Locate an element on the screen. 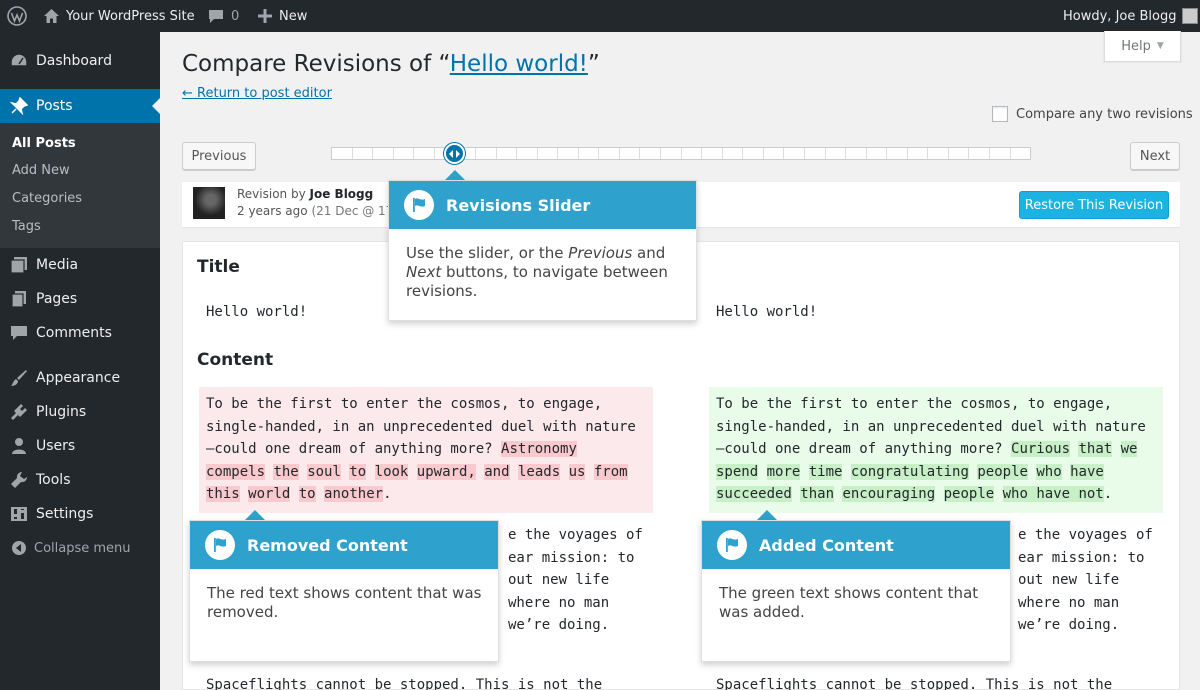 The image size is (1200, 690). post-title-link: Hello world! is located at coordinates (519, 64).